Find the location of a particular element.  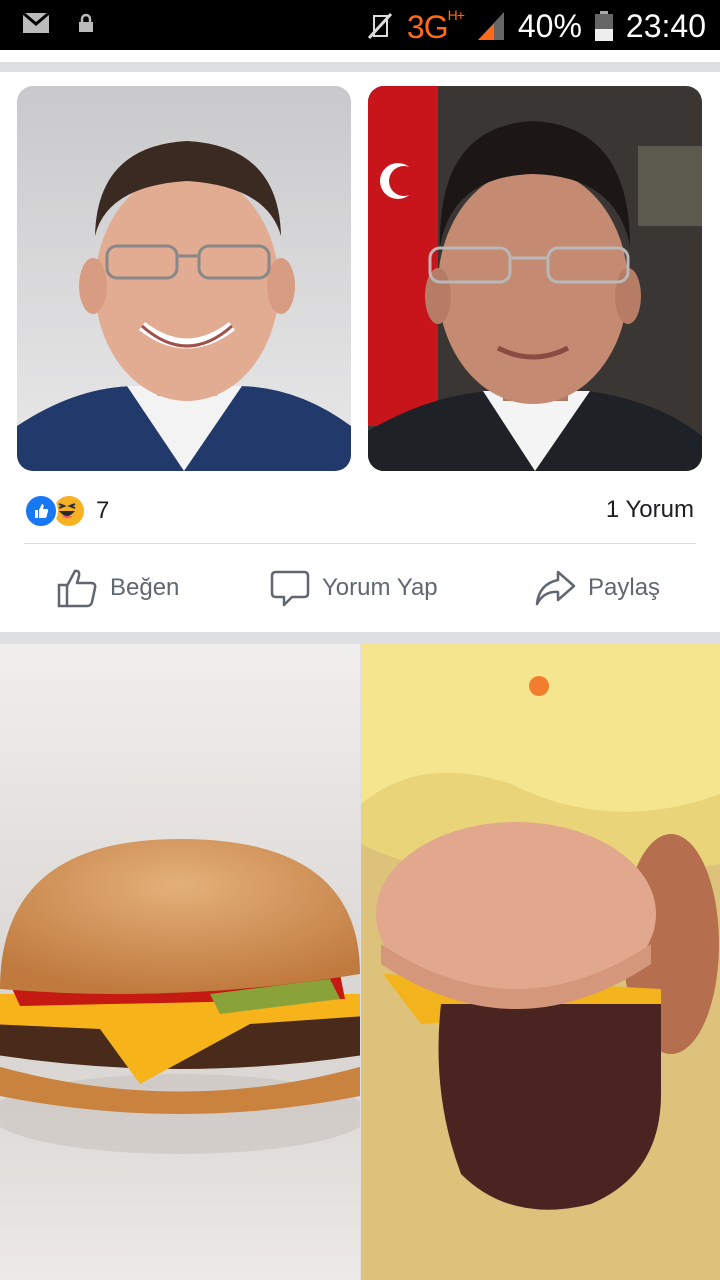

actions-separator is located at coordinates (360, 543).